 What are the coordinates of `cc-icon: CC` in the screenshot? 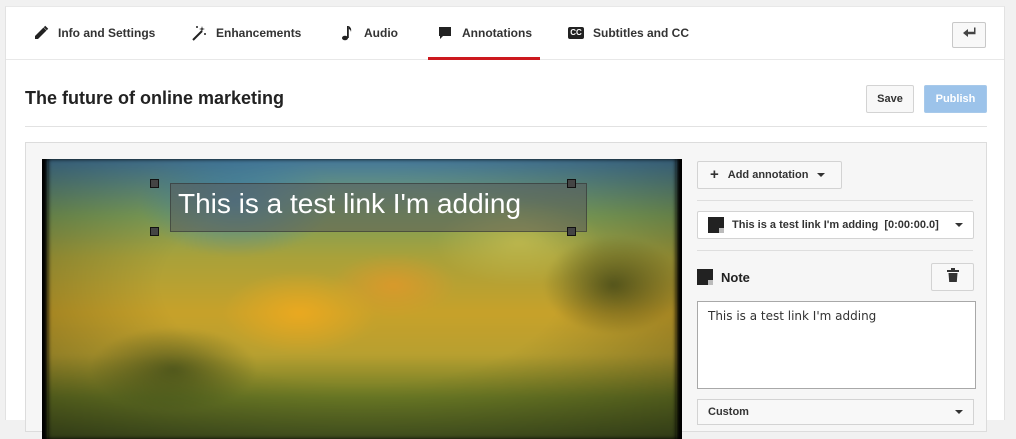 It's located at (576, 33).